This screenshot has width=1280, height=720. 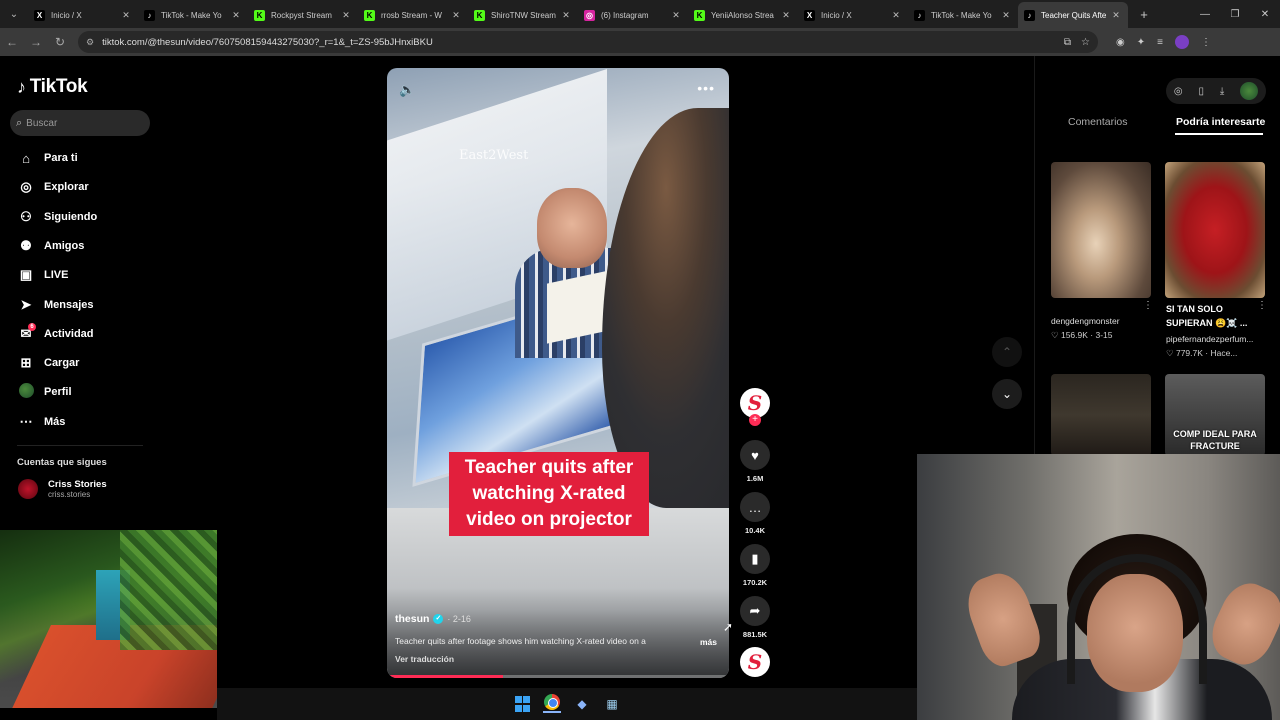 I want to click on browser-menu-icon: ⋮, so click(x=1206, y=42).